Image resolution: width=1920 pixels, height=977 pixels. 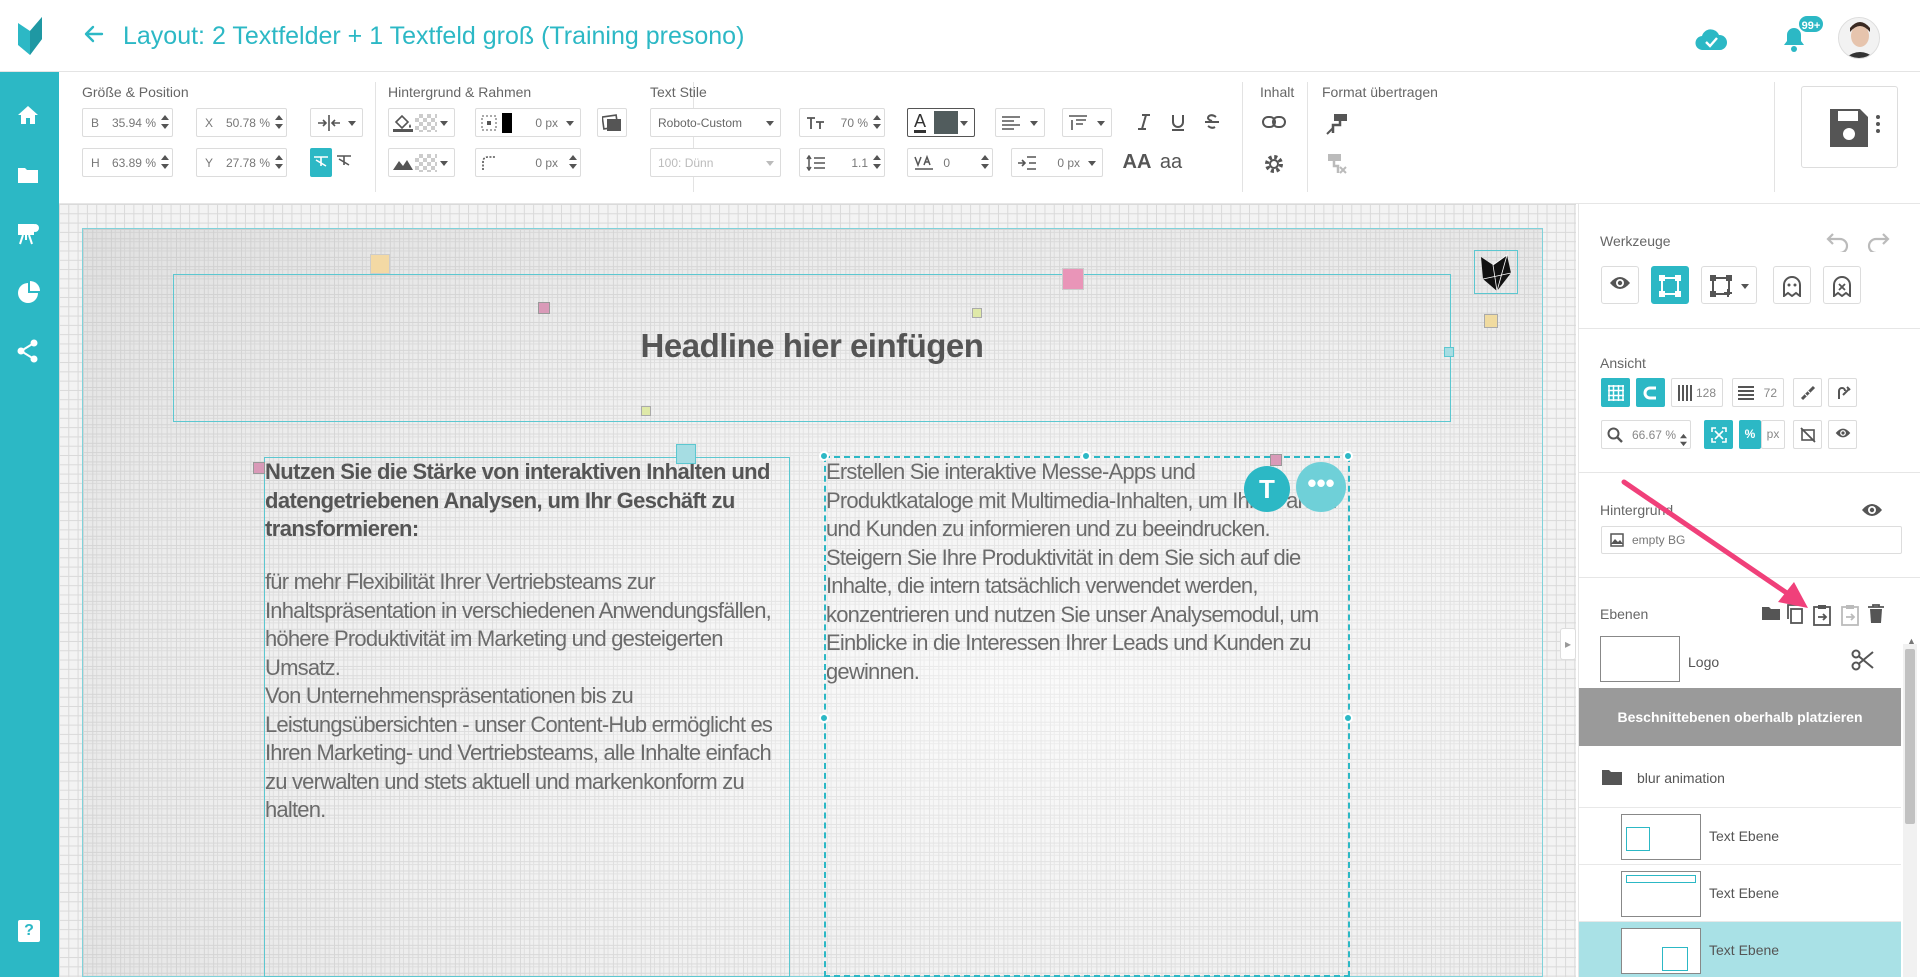 What do you see at coordinates (1615, 392) in the screenshot?
I see `grid-icon` at bounding box center [1615, 392].